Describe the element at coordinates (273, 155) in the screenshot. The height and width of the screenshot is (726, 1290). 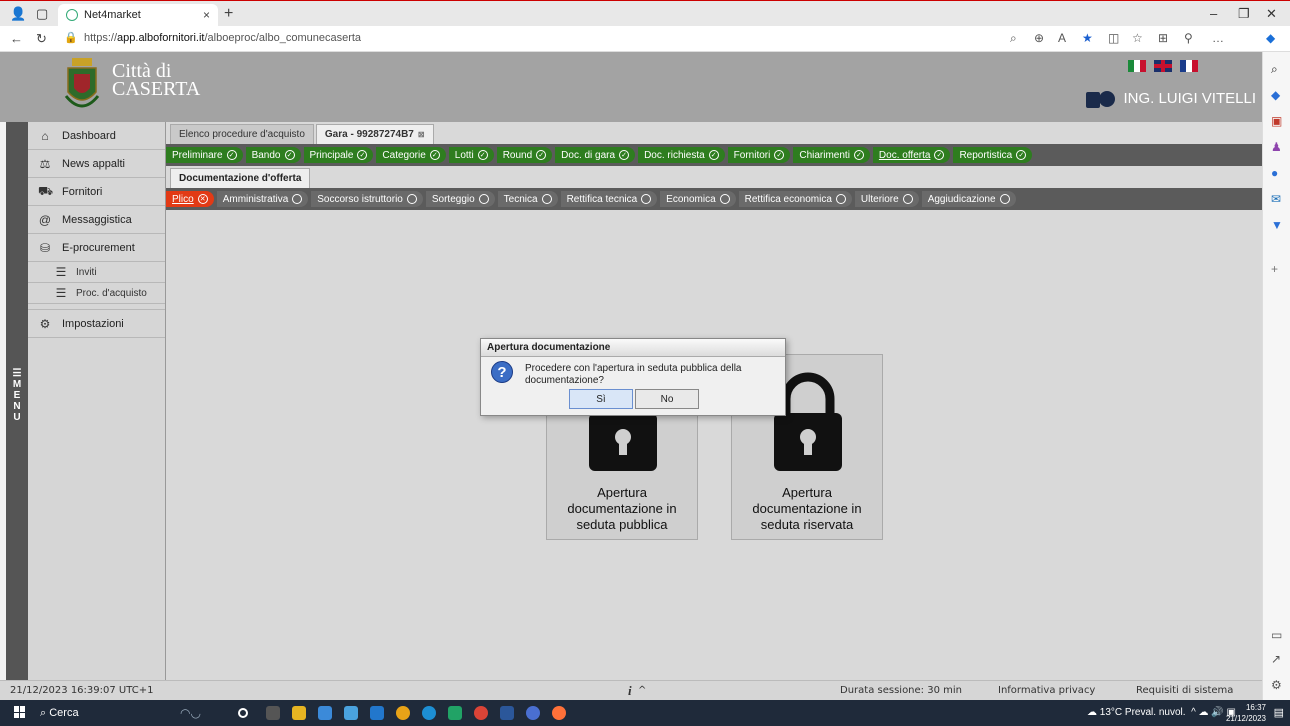
I see `phase-bando: Bando ✓` at that location.